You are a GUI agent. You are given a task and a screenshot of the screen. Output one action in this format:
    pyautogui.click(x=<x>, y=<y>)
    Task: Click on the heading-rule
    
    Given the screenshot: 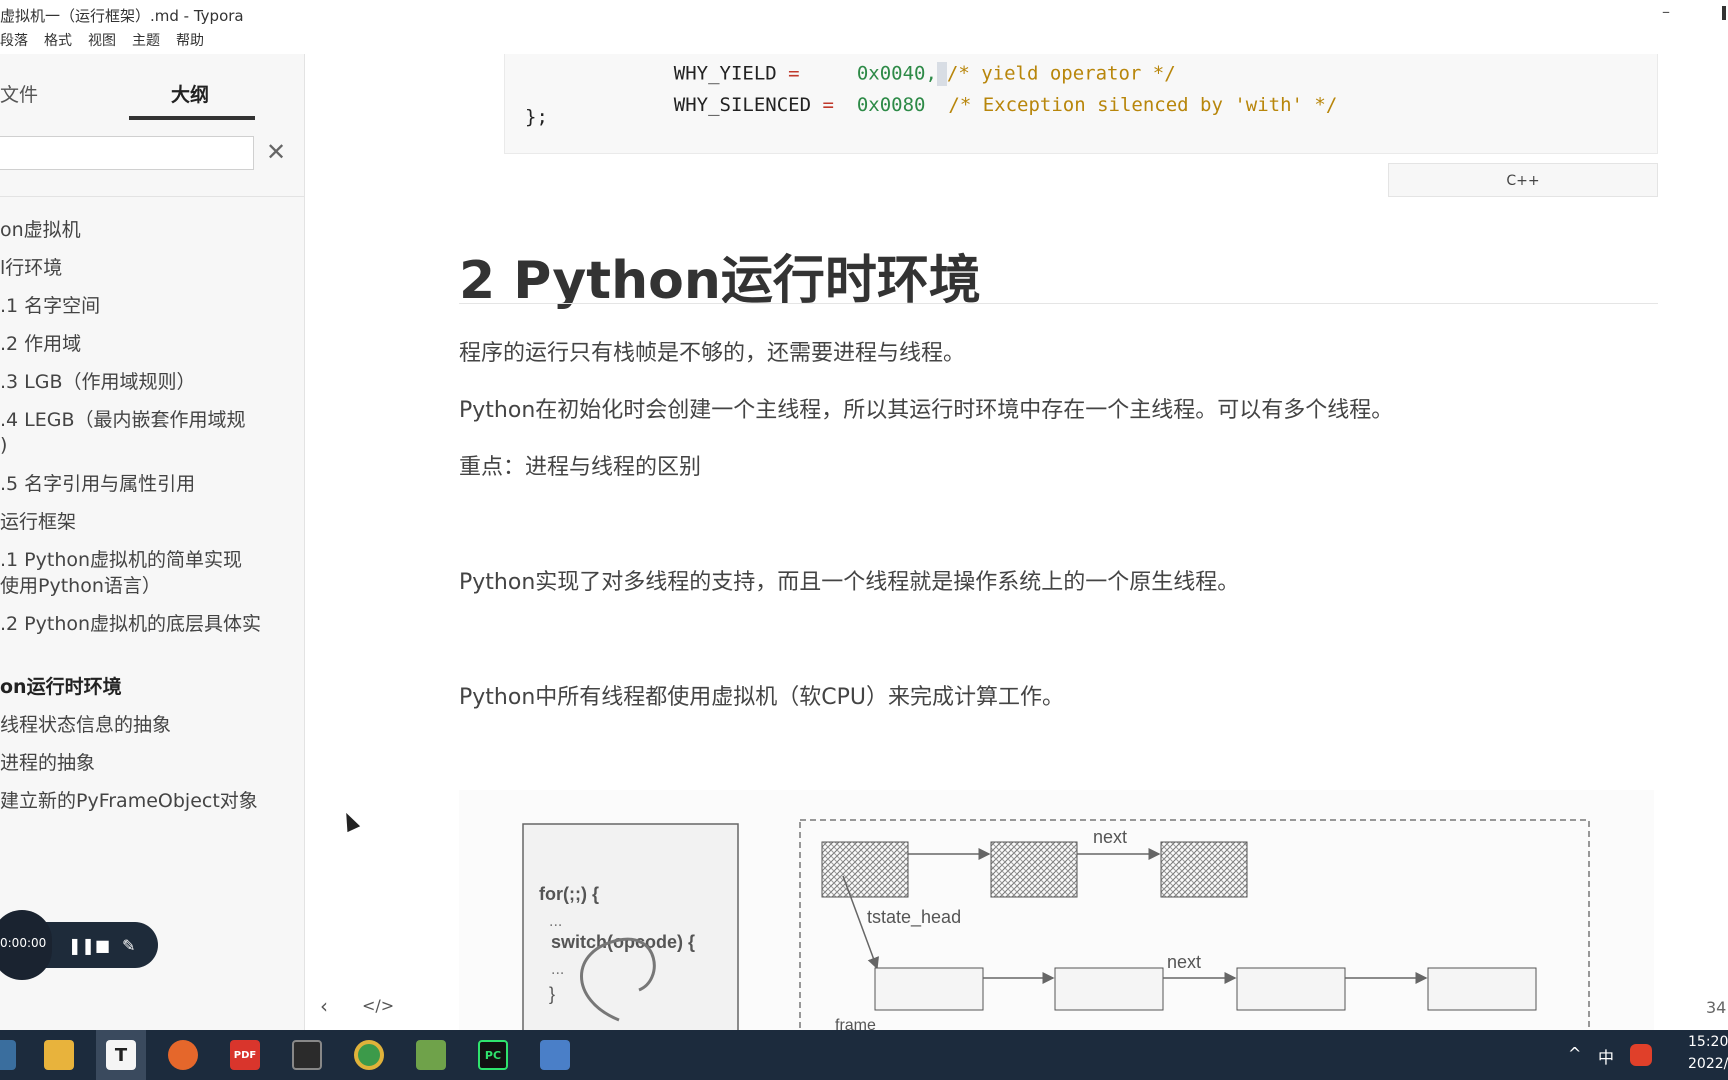 What is the action you would take?
    pyautogui.click(x=1058, y=303)
    